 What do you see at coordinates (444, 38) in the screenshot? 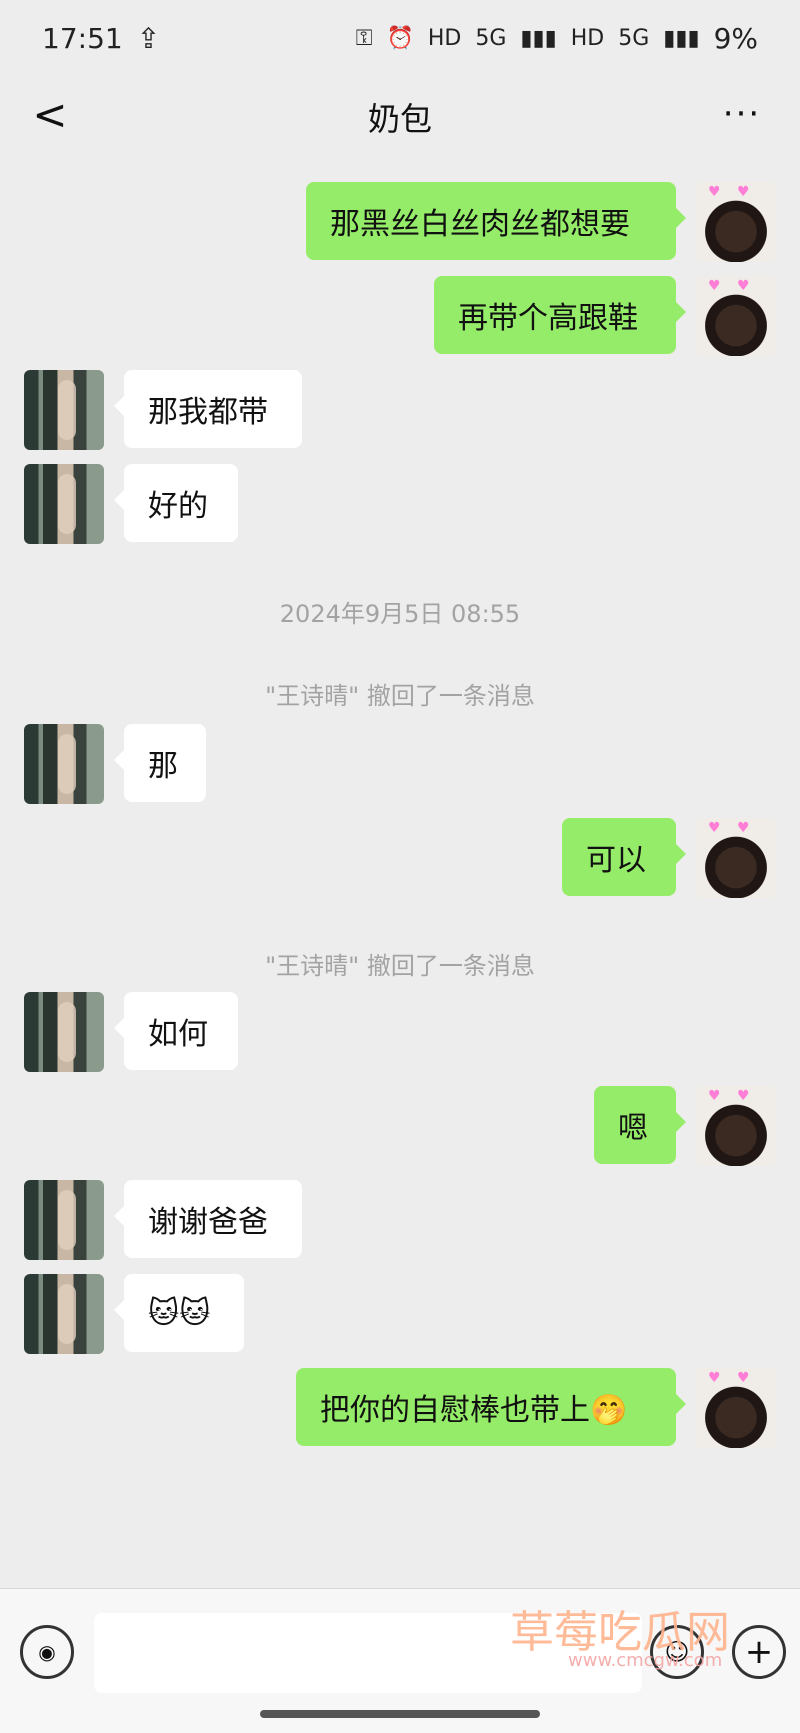
I see `hd-text-1: HD` at bounding box center [444, 38].